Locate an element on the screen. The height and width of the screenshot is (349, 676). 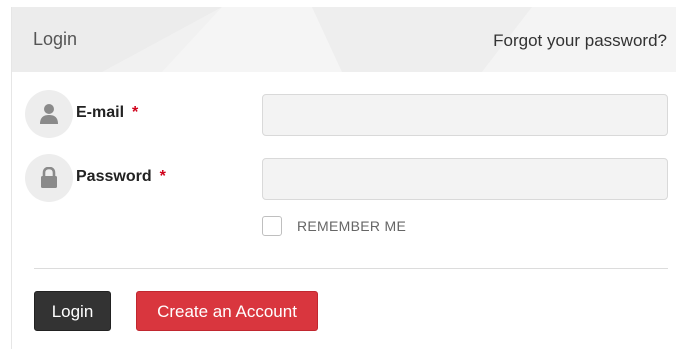
lock-icon is located at coordinates (49, 178).